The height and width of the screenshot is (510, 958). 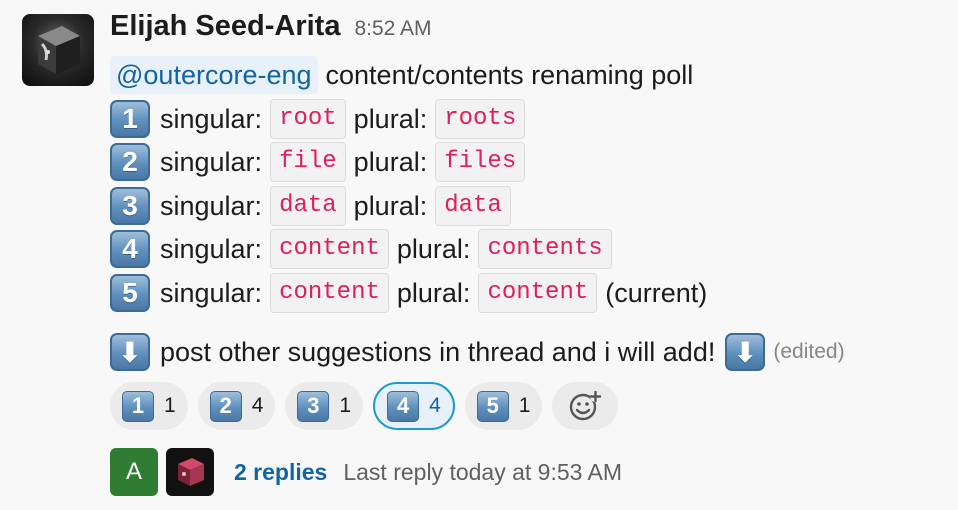 I want to click on reaction-pill: 1 1, so click(x=149, y=406).